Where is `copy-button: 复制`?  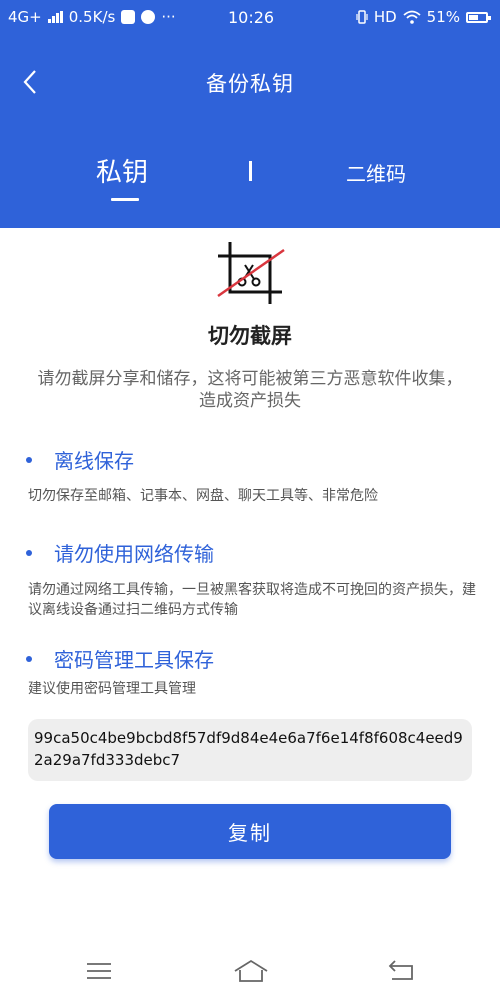 copy-button: 复制 is located at coordinates (250, 831).